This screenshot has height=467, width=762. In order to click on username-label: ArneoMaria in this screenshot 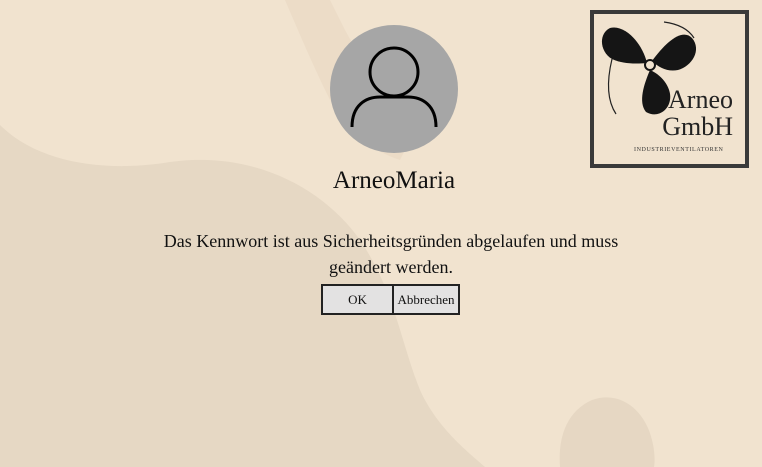, I will do `click(394, 180)`.